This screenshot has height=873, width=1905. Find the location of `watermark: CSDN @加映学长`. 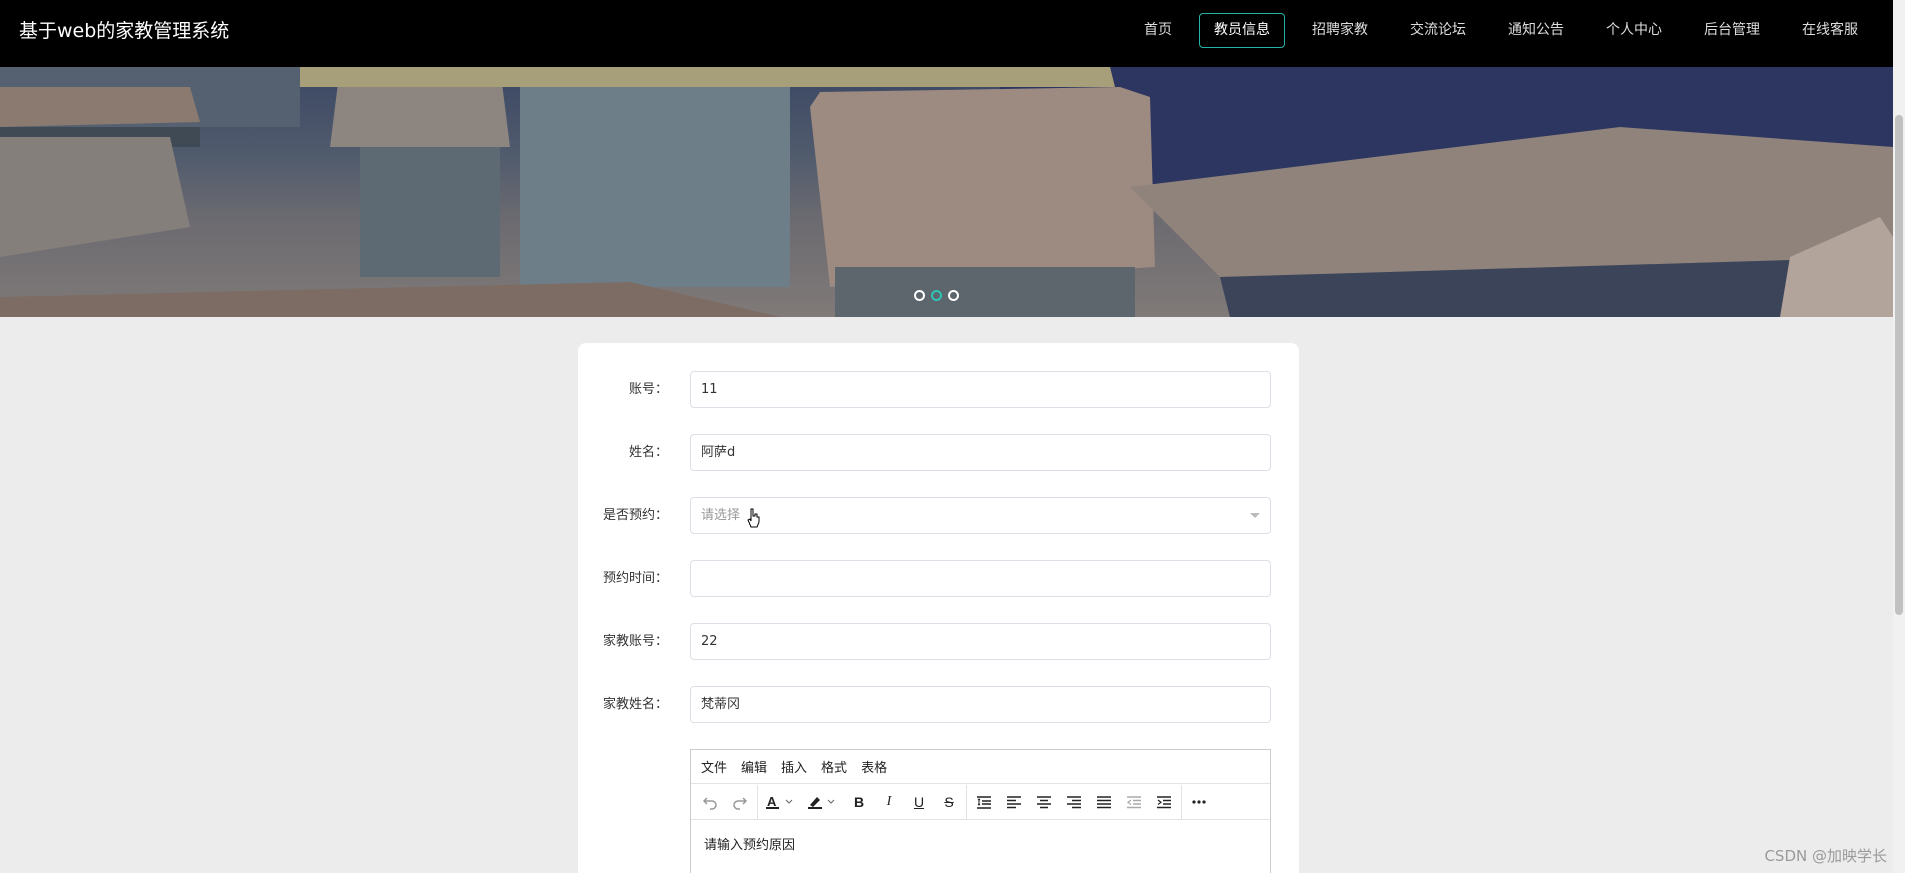

watermark: CSDN @加映学长 is located at coordinates (1825, 856).